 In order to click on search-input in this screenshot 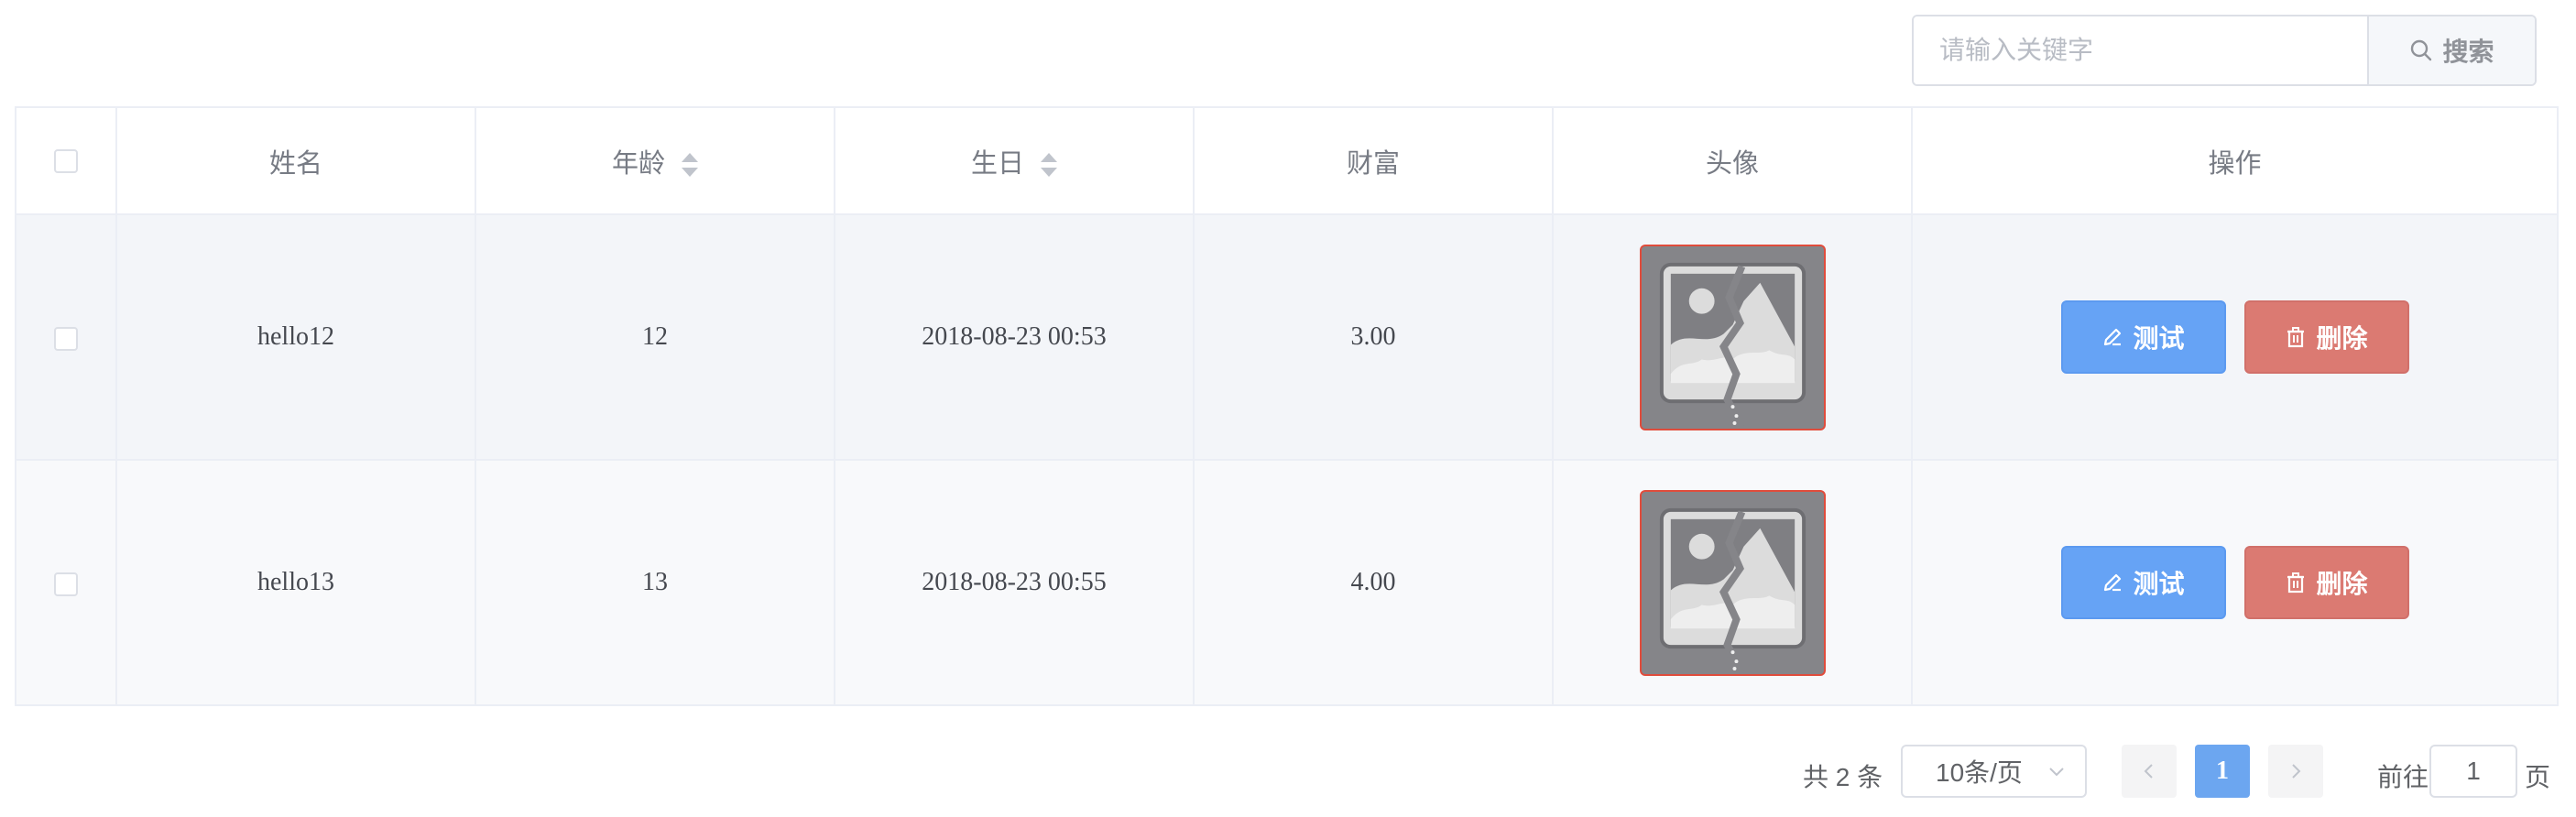, I will do `click(2140, 50)`.